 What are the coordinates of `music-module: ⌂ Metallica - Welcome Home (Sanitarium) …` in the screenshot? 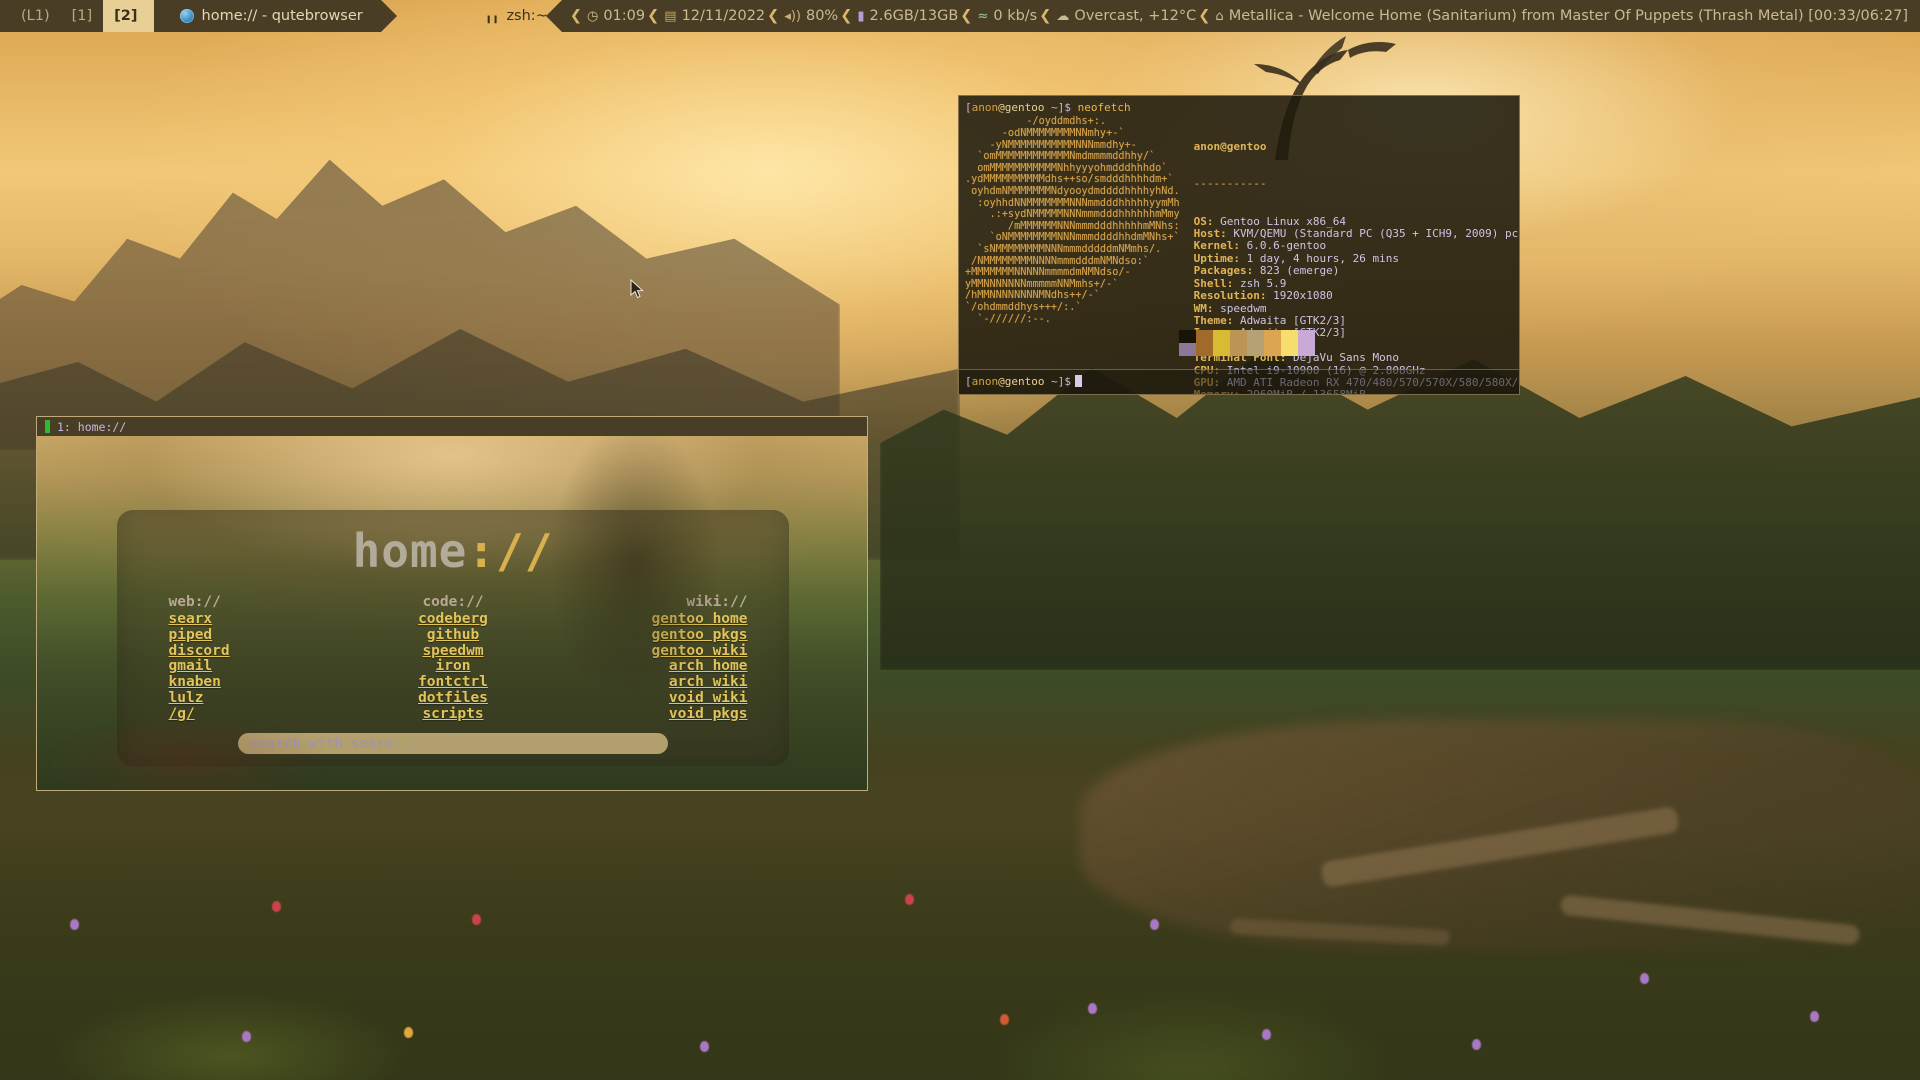 It's located at (1561, 16).